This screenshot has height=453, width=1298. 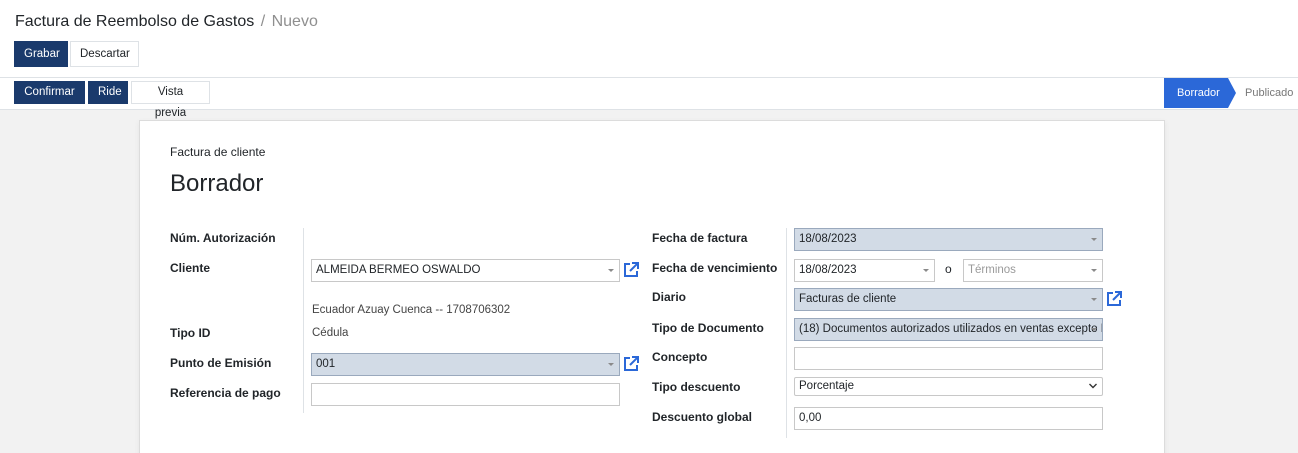 What do you see at coordinates (826, 386) in the screenshot?
I see `tipo-descuento-value: Porcentaje` at bounding box center [826, 386].